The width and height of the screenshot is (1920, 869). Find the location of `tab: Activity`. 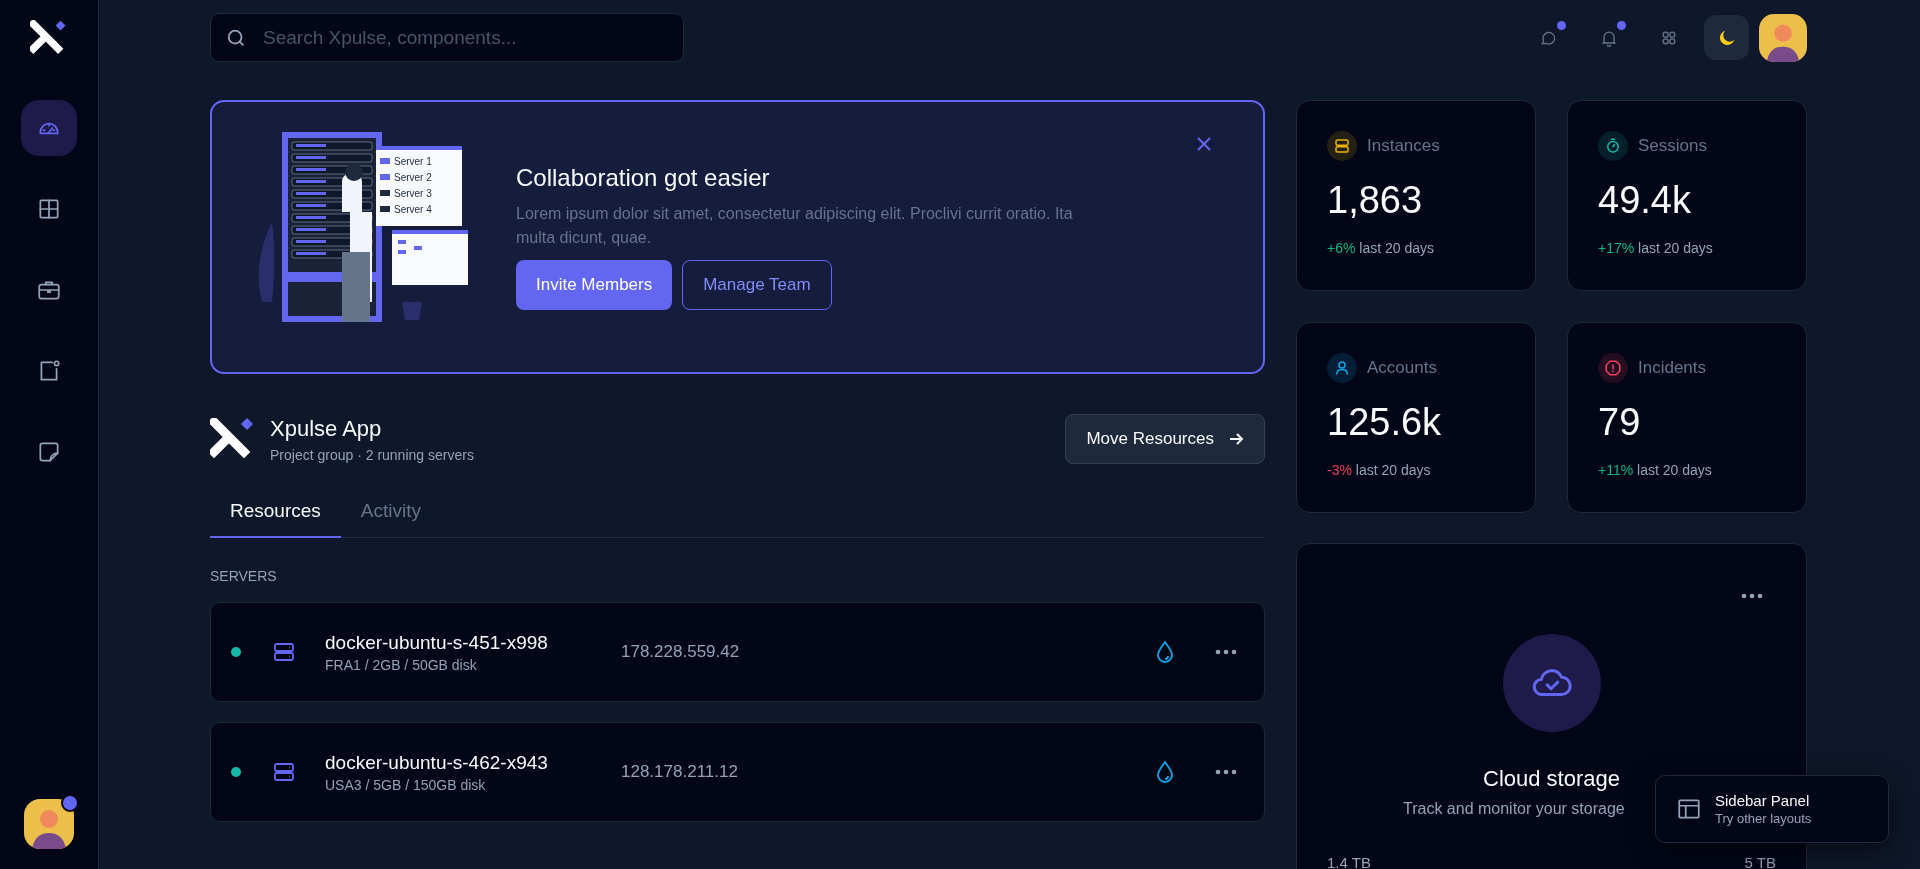

tab: Activity is located at coordinates (390, 512).